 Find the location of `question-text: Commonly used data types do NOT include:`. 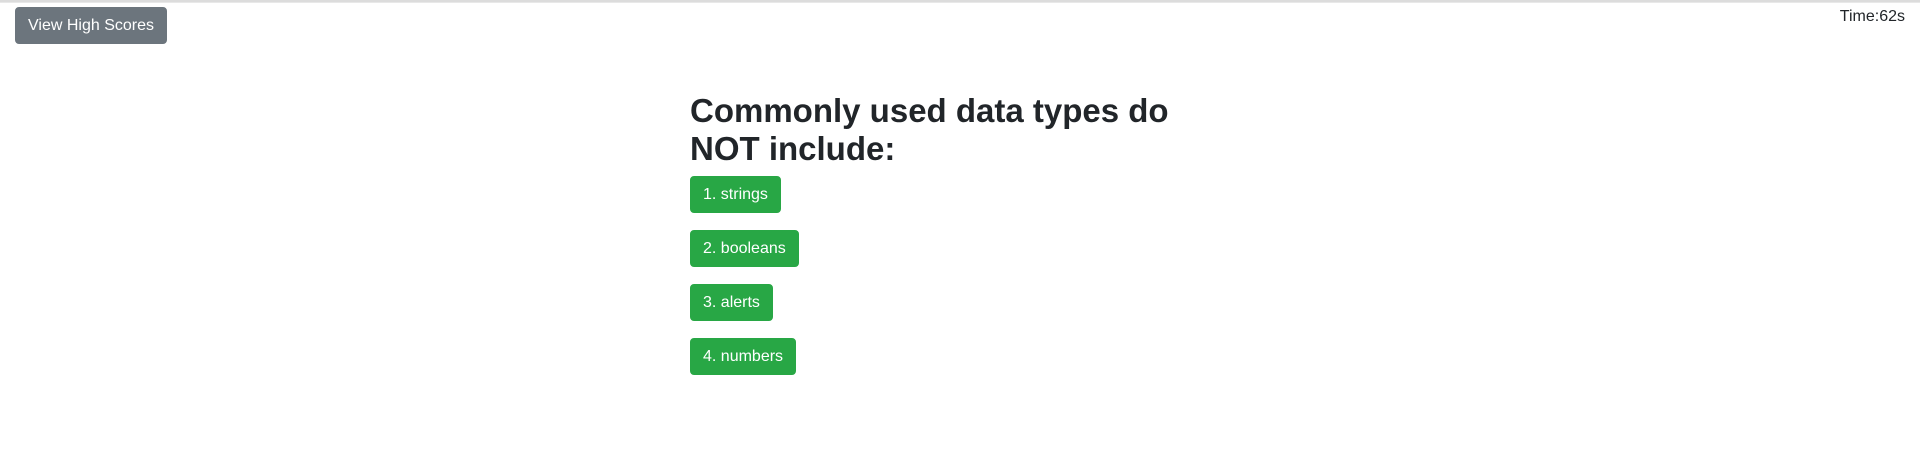

question-text: Commonly used data types do NOT include: is located at coordinates (929, 129).